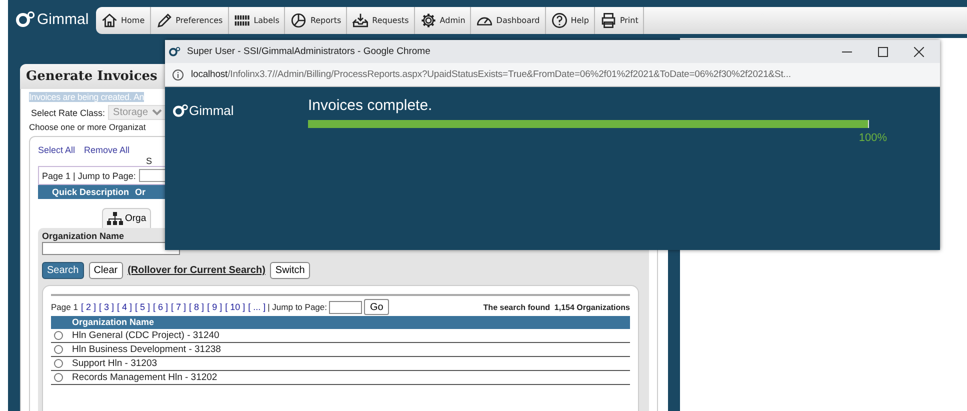  Describe the element at coordinates (556, 307) in the screenshot. I see `result-count: The search found 1,154 Organizations` at that location.